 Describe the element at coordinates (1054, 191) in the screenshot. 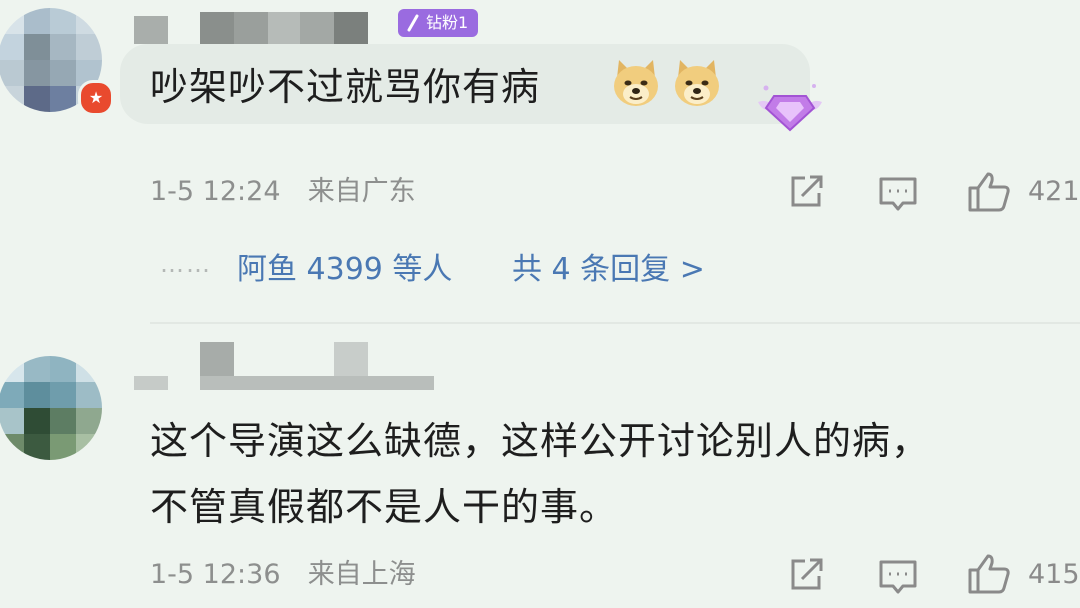

I see `like-count: 421` at that location.